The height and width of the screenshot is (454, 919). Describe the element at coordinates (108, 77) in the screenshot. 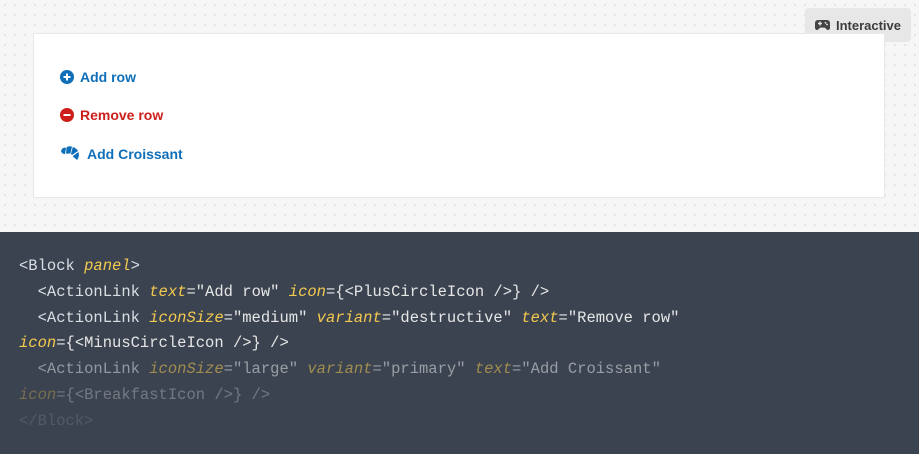

I see `add-row-label: Add row` at that location.